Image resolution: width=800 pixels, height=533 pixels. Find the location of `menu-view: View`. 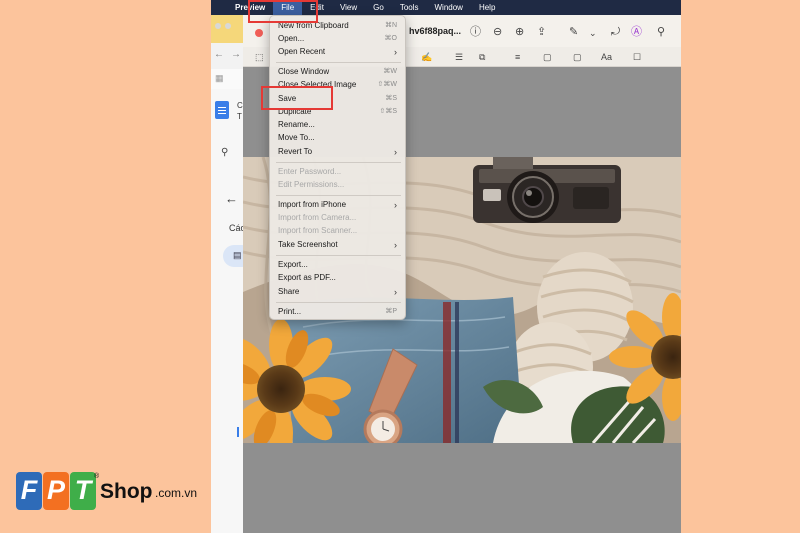

menu-view: View is located at coordinates (348, 7).